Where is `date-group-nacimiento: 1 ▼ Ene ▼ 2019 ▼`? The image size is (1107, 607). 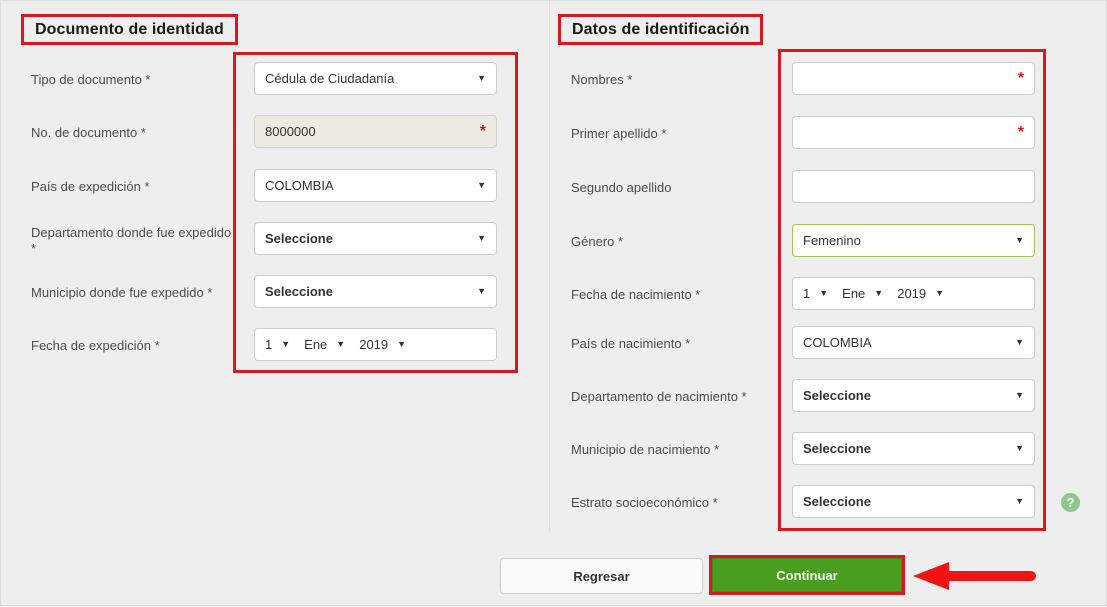
date-group-nacimiento: 1 ▼ Ene ▼ 2019 ▼ is located at coordinates (913, 293).